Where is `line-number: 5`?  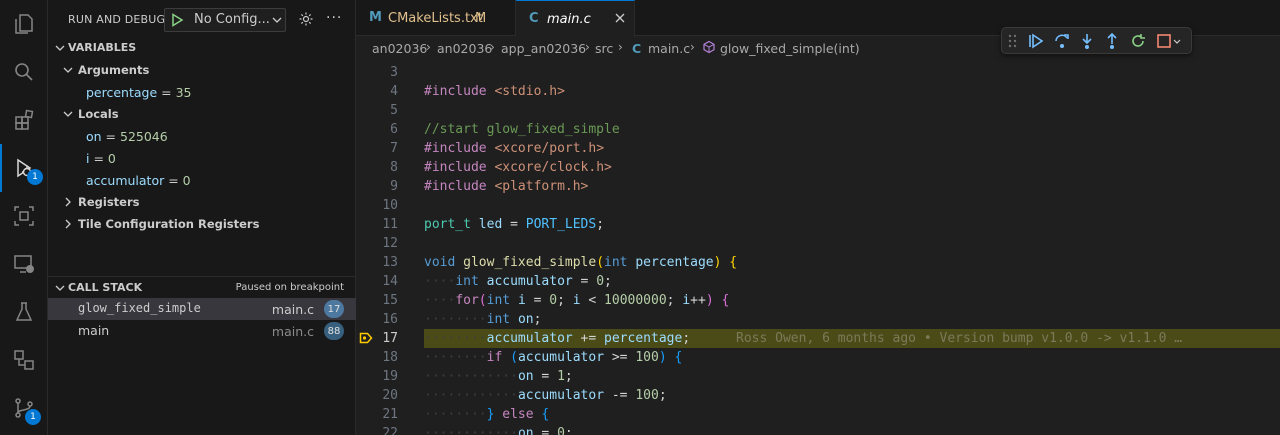
line-number: 5 is located at coordinates (378, 110).